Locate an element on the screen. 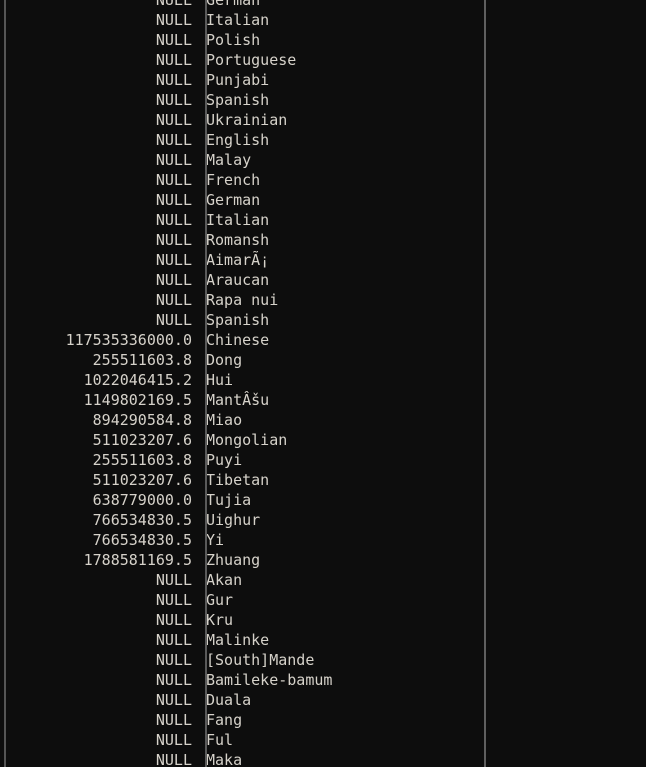 The width and height of the screenshot is (646, 767). cell-language: Chinese is located at coordinates (338, 340).